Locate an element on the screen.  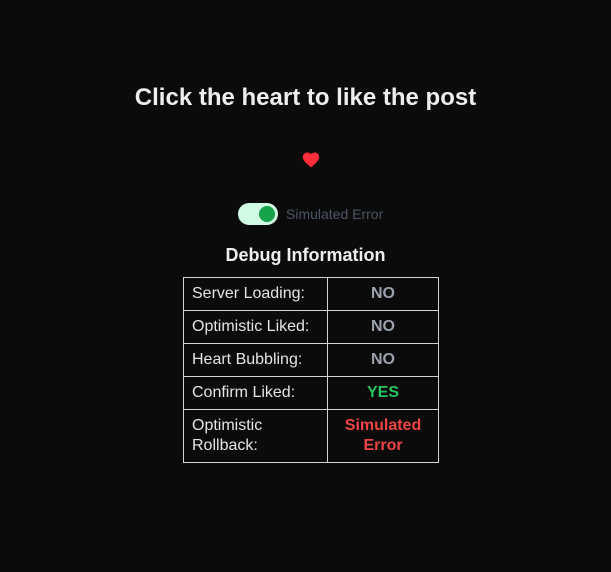
toggle-label: Simulated Error is located at coordinates (335, 214).